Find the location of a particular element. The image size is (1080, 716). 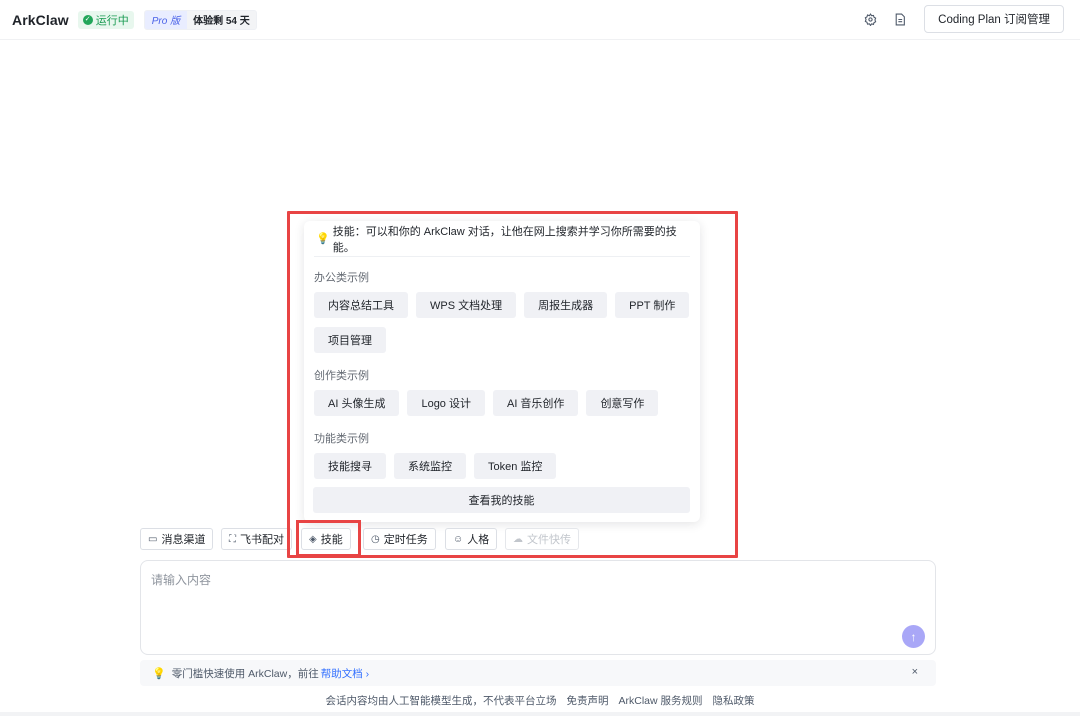

skill-button: ◈ 技能 is located at coordinates (326, 539).